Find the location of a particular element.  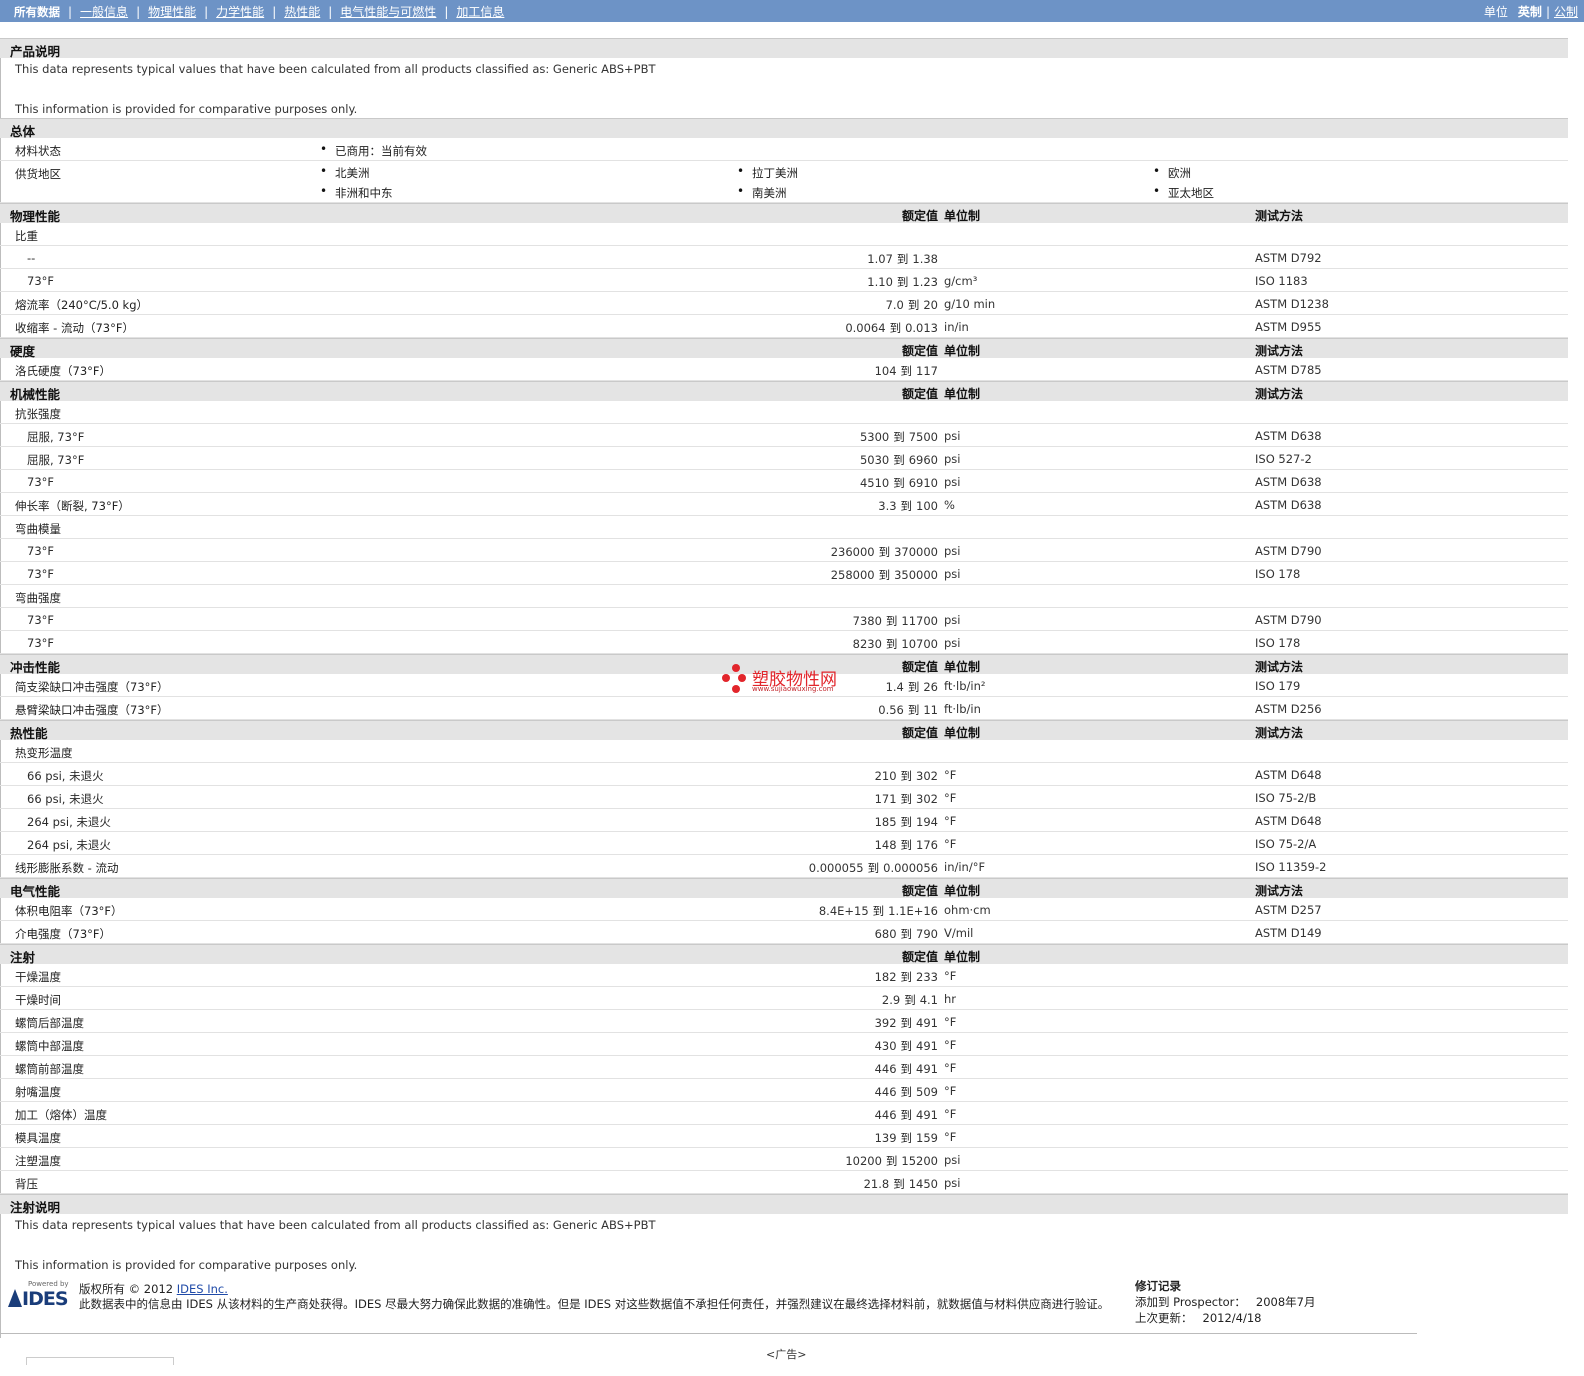

col-header-unit: 单位制 is located at coordinates (962, 733).